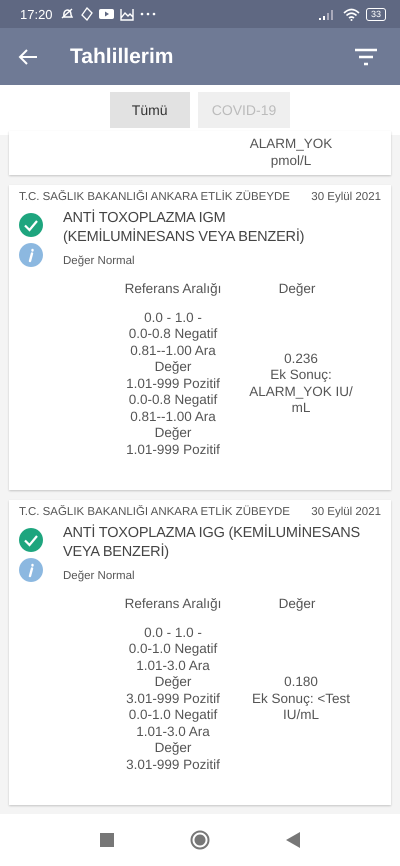 Image resolution: width=400 pixels, height=866 pixels. Describe the element at coordinates (293, 840) in the screenshot. I see `back-icon` at that location.